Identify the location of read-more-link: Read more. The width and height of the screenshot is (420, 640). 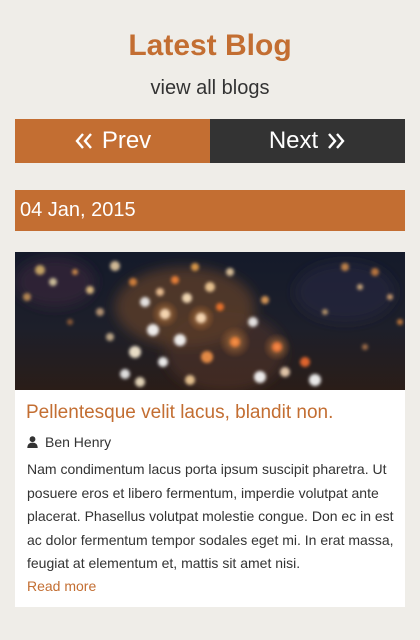
(61, 586).